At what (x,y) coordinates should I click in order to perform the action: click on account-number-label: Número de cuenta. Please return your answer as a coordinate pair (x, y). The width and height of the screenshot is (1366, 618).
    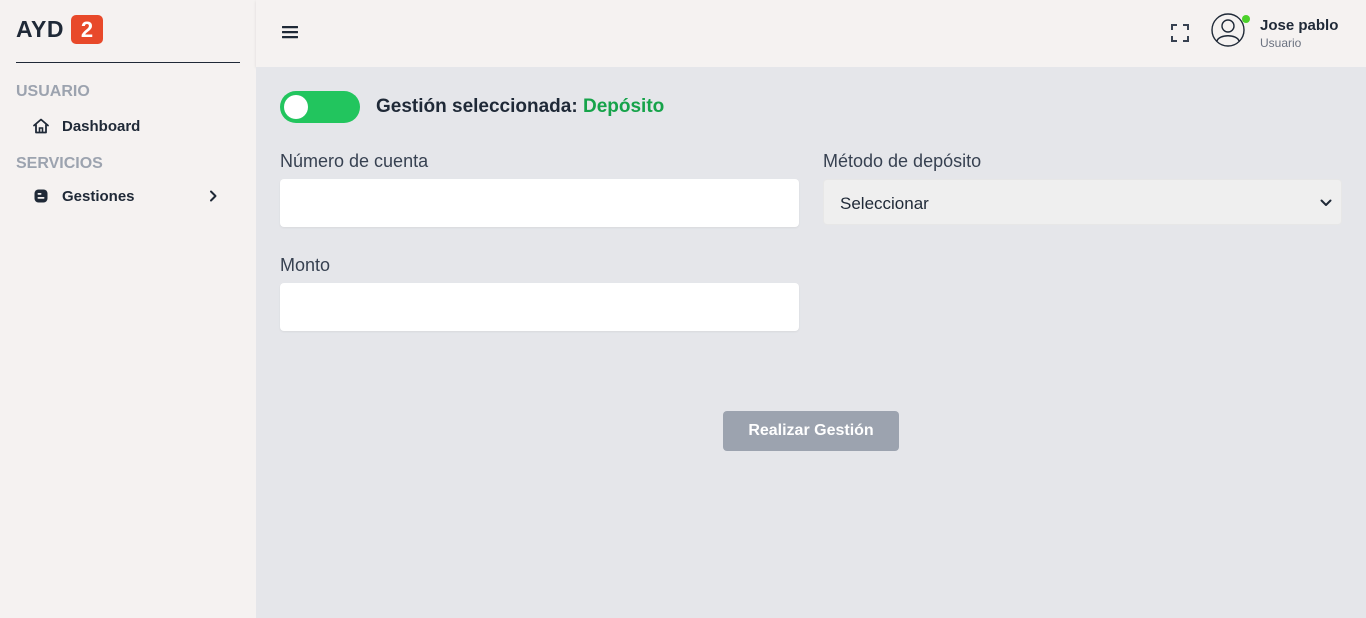
    Looking at the image, I should click on (354, 161).